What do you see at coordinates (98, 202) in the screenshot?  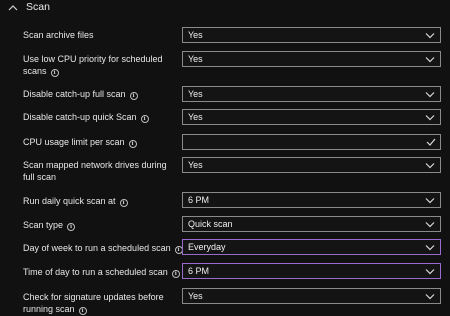 I see `setting-label: Run daily quick scan at i` at bounding box center [98, 202].